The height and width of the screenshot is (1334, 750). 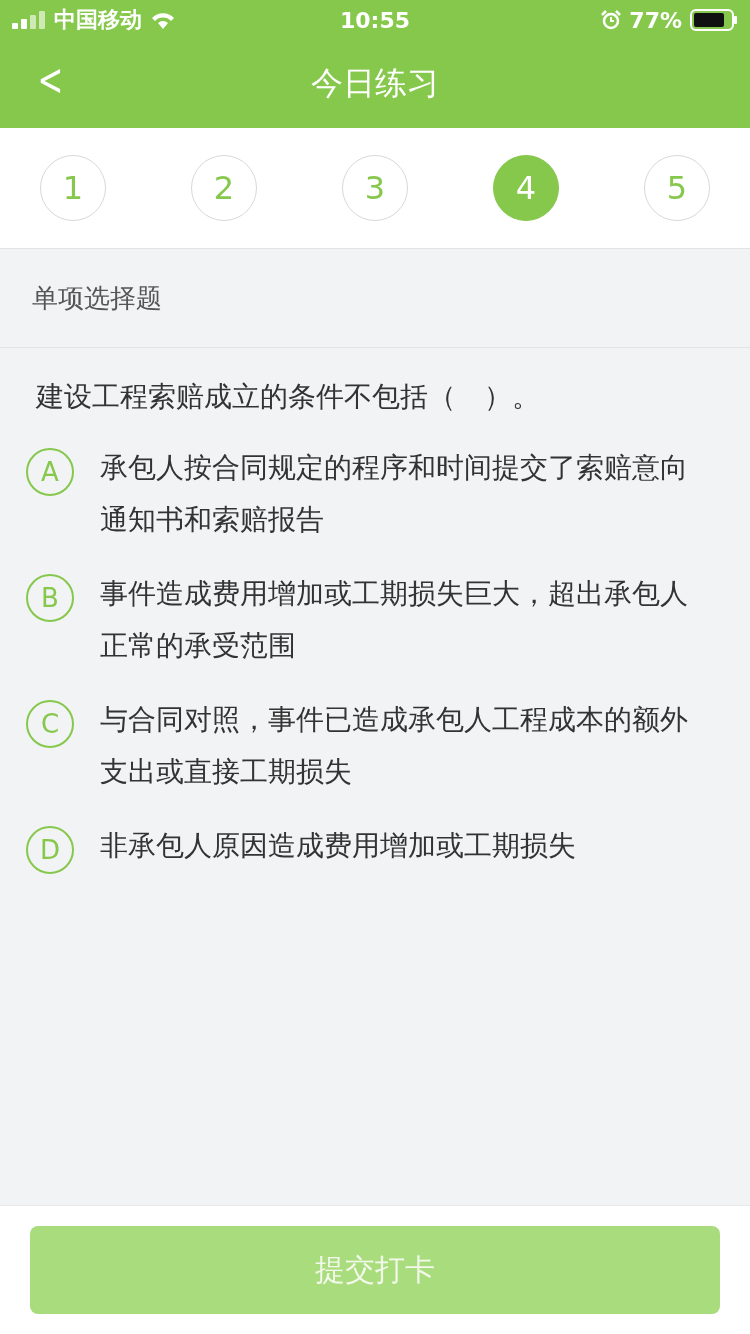 What do you see at coordinates (405, 746) in the screenshot?
I see `option-text: 与合同对照，事件已造成承包人工程成本的额外支出或直接工期损失` at bounding box center [405, 746].